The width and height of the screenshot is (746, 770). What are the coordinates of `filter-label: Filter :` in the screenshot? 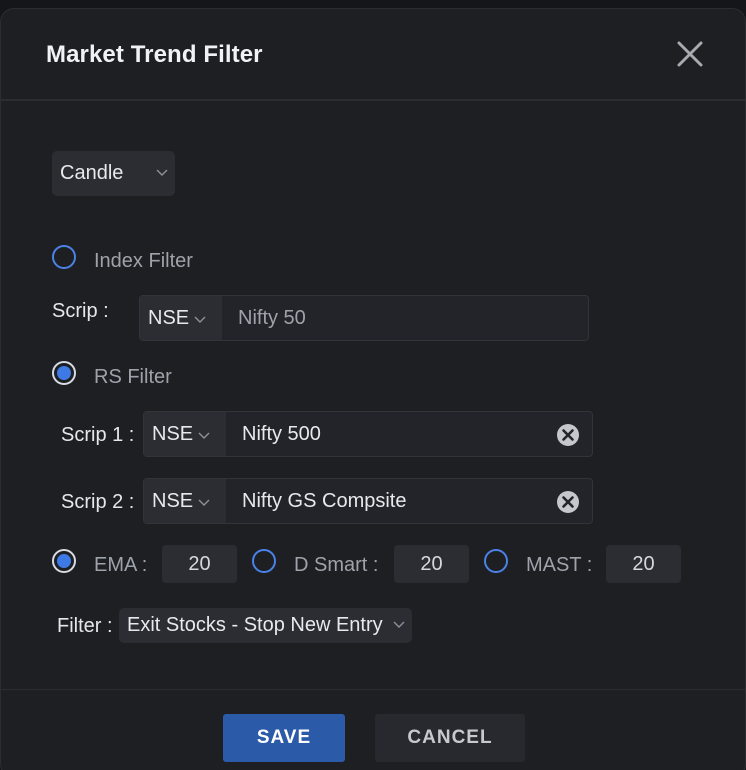 It's located at (85, 626).